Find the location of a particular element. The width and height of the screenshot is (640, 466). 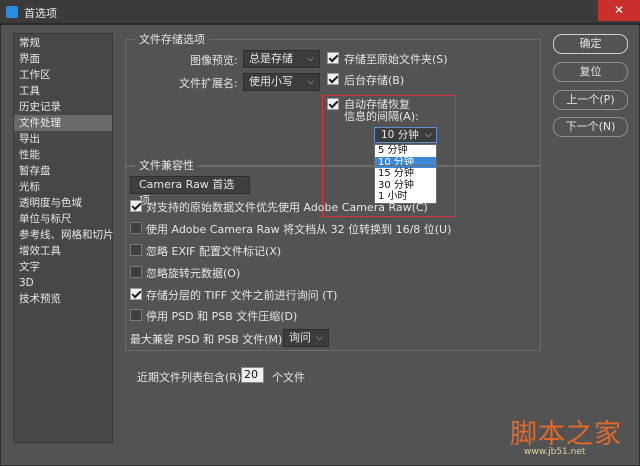

extension-select: 使用小写 ⌵ is located at coordinates (281, 82).